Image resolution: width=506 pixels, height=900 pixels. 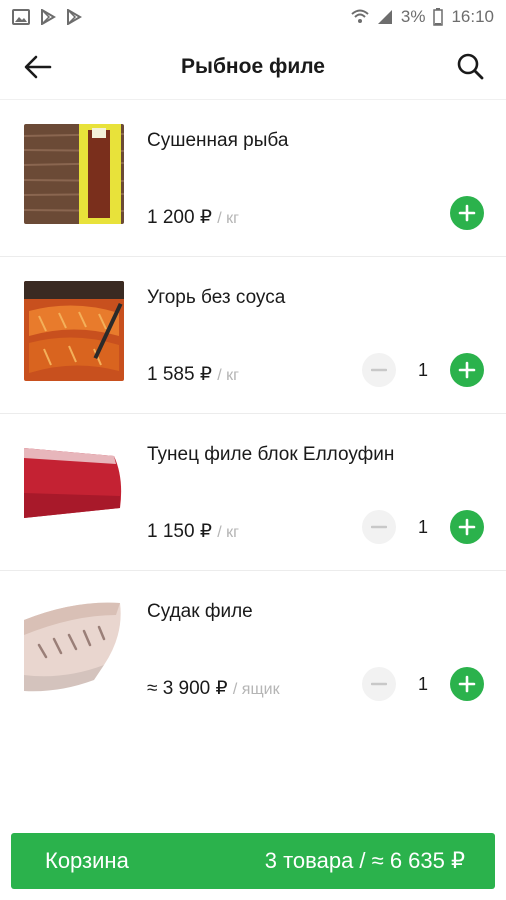 I want to click on product-price: 1 200 ₽, so click(x=179, y=217).